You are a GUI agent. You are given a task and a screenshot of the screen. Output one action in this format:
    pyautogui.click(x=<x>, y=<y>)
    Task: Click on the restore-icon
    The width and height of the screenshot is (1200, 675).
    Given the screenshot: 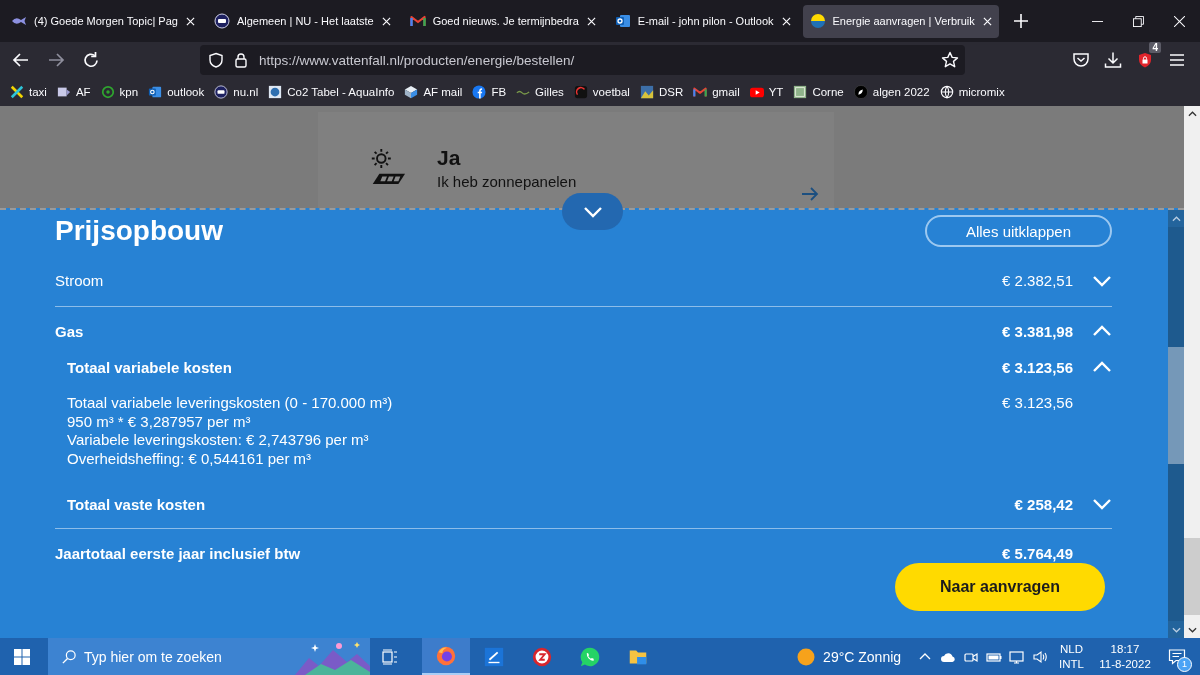 What is the action you would take?
    pyautogui.click(x=1138, y=21)
    